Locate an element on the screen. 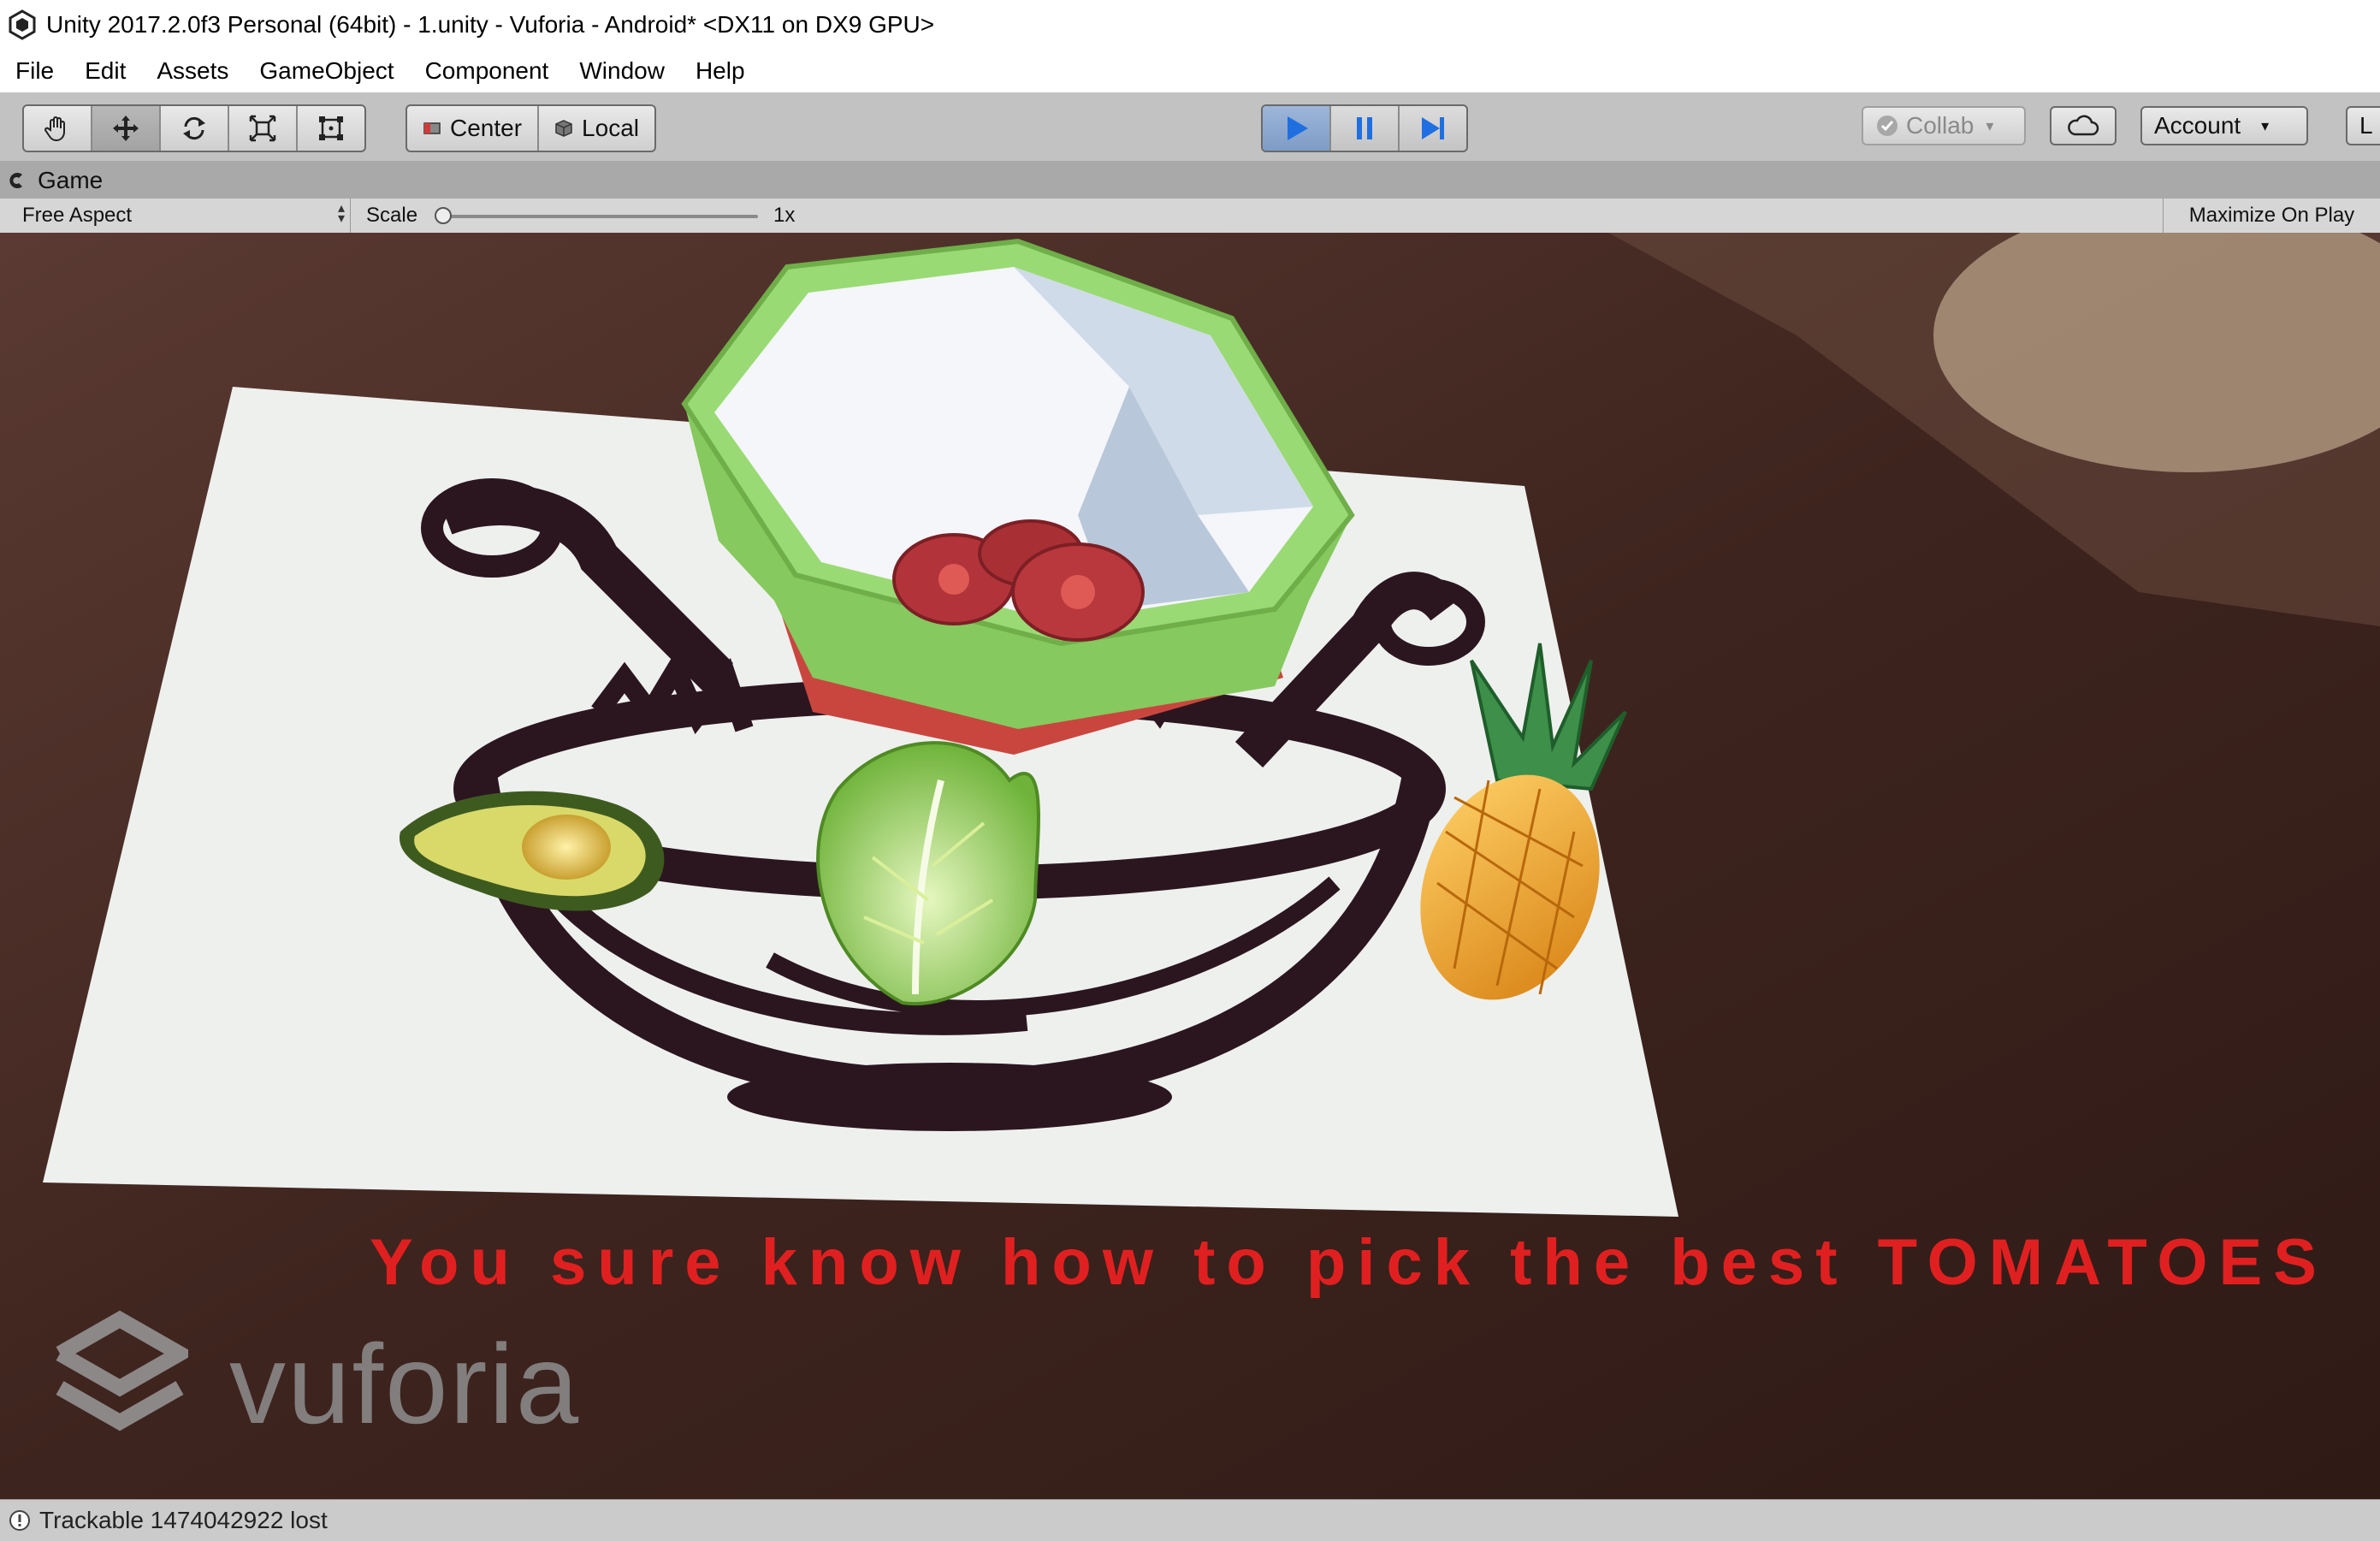  move-tool-icon is located at coordinates (126, 128).